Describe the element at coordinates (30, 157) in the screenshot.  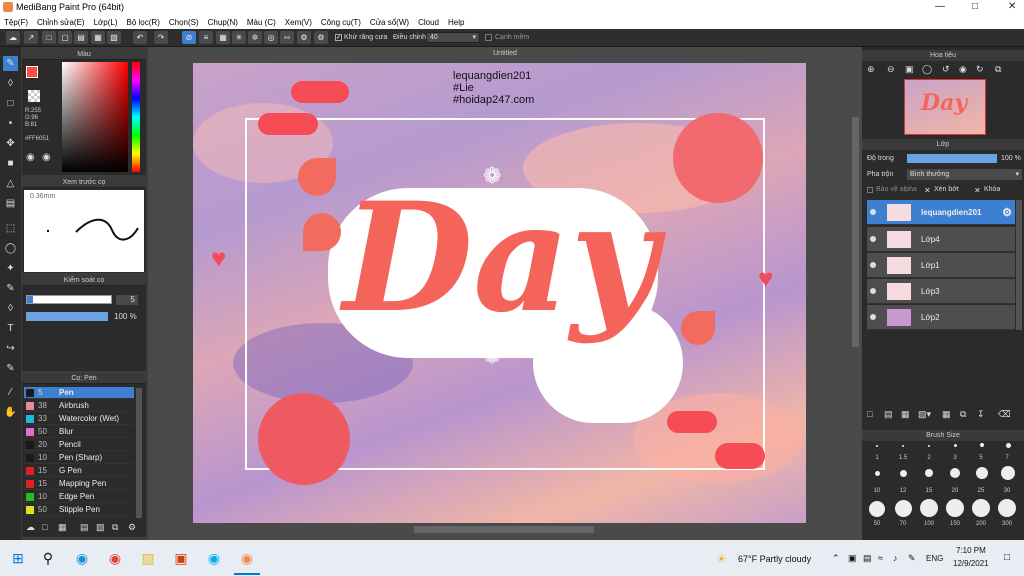
I see `palette-icon: ◉` at that location.